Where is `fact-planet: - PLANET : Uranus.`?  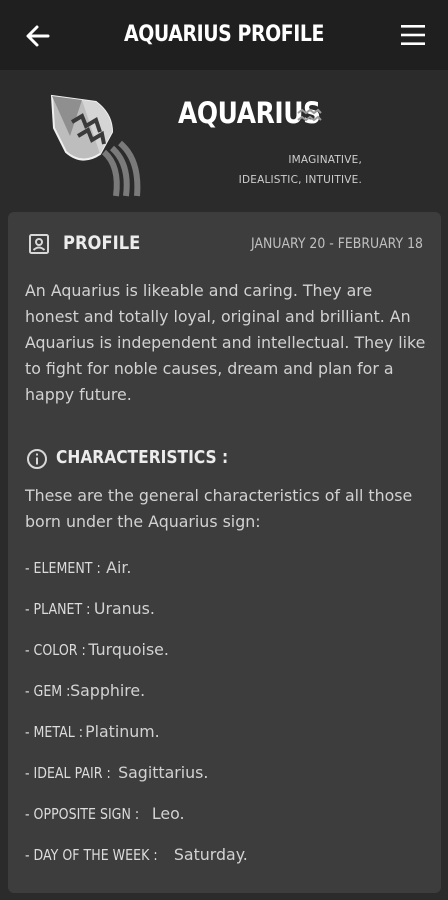 fact-planet: - PLANET : Uranus. is located at coordinates (90, 608).